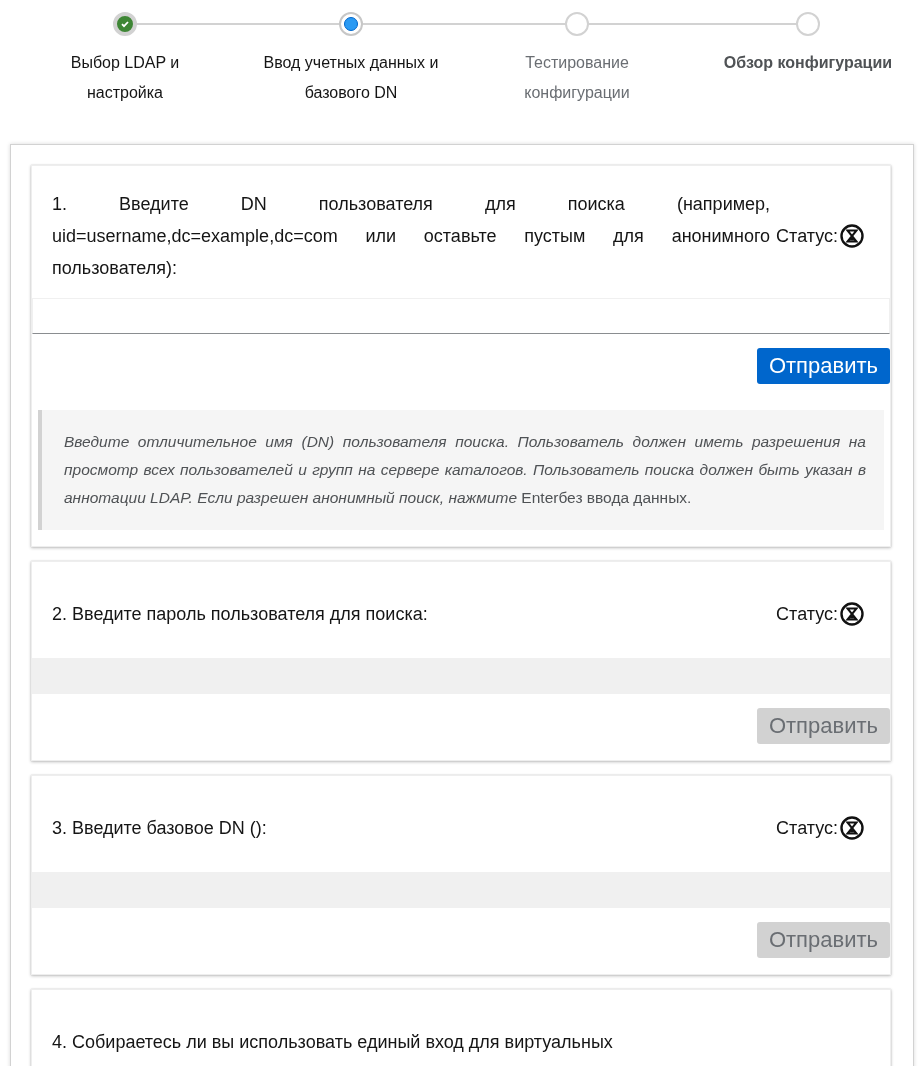 Image resolution: width=920 pixels, height=1066 pixels. What do you see at coordinates (577, 78) in the screenshot?
I see `step-label: Тестирование конфигурации` at bounding box center [577, 78].